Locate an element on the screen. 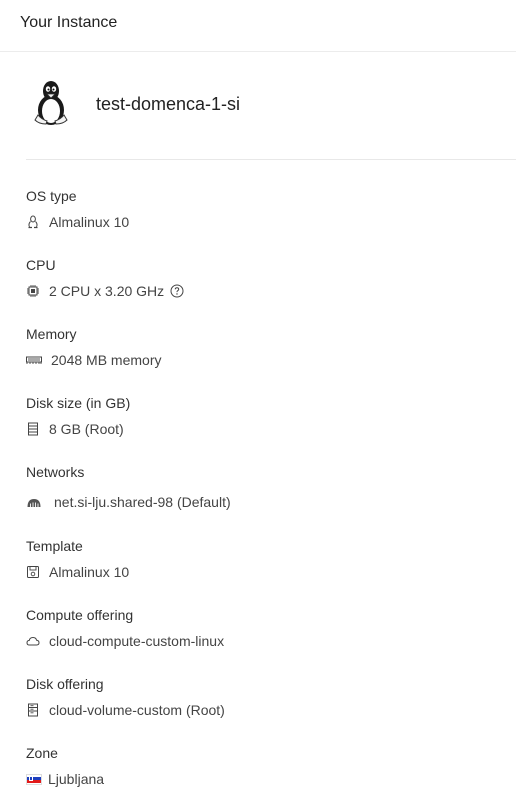 This screenshot has height=811, width=516. template-value-row: Almalinux 10 is located at coordinates (77, 572).